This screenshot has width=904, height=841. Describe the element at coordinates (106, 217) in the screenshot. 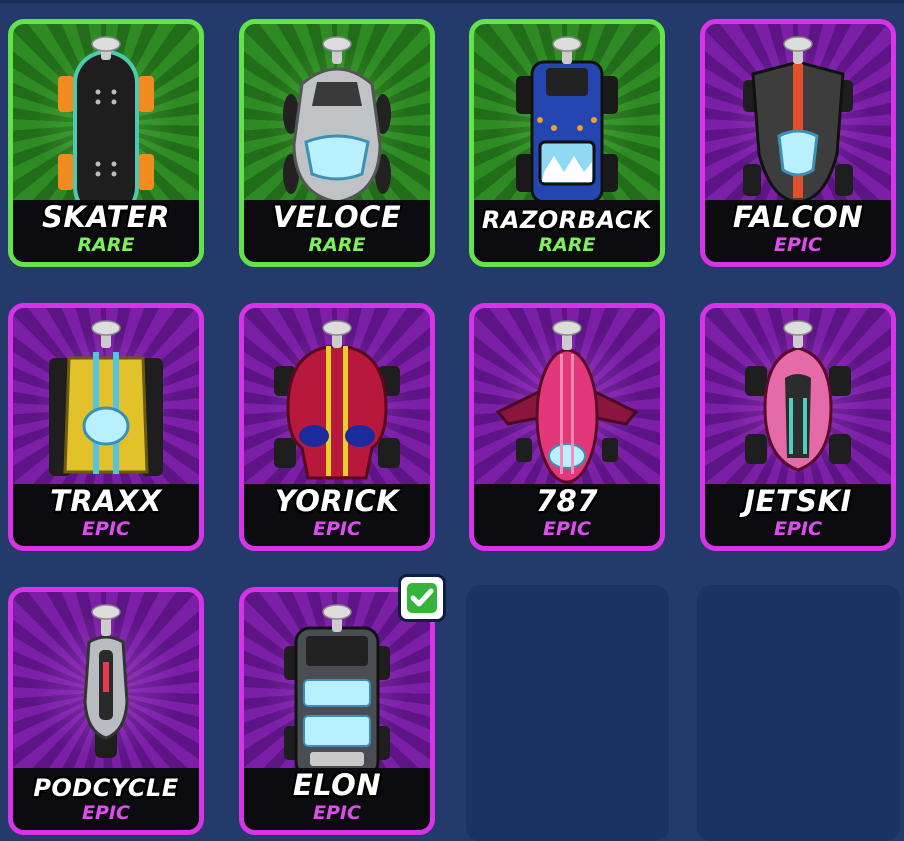

I see `car-name: SKATER` at that location.